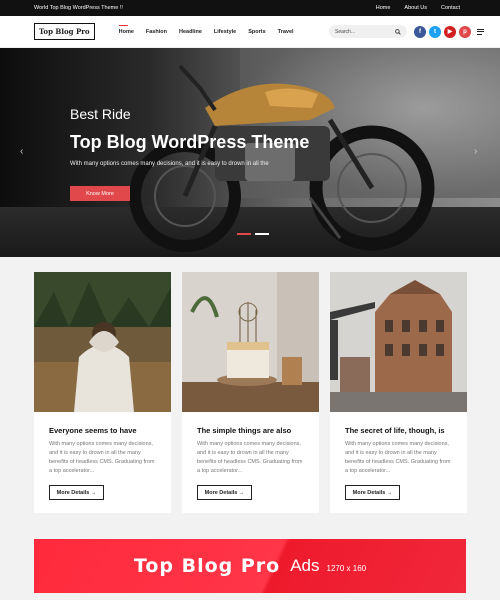 The height and width of the screenshot is (600, 500). Describe the element at coordinates (475, 151) in the screenshot. I see `slider-next-icon: ›` at that location.